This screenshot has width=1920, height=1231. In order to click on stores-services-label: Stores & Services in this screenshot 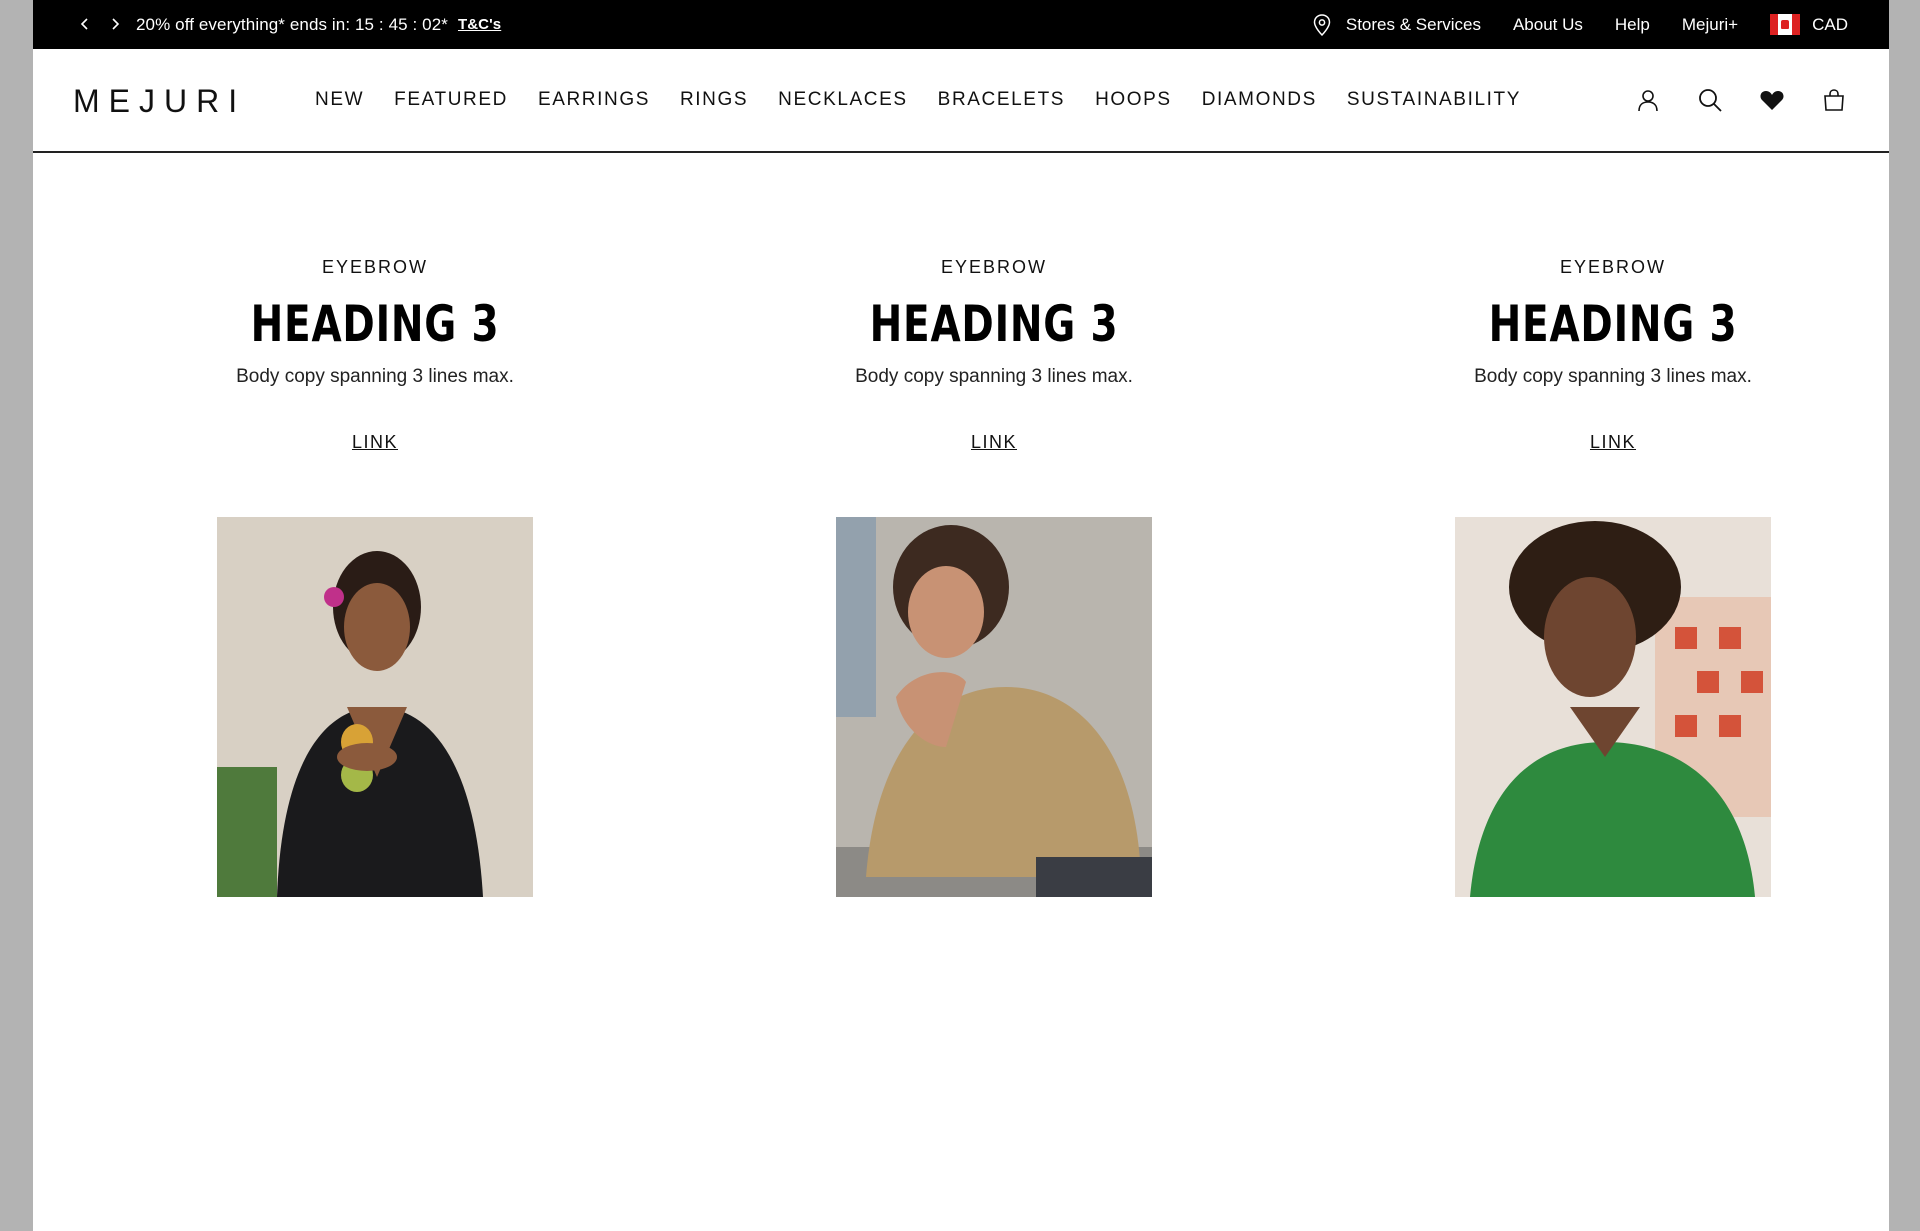, I will do `click(1413, 24)`.